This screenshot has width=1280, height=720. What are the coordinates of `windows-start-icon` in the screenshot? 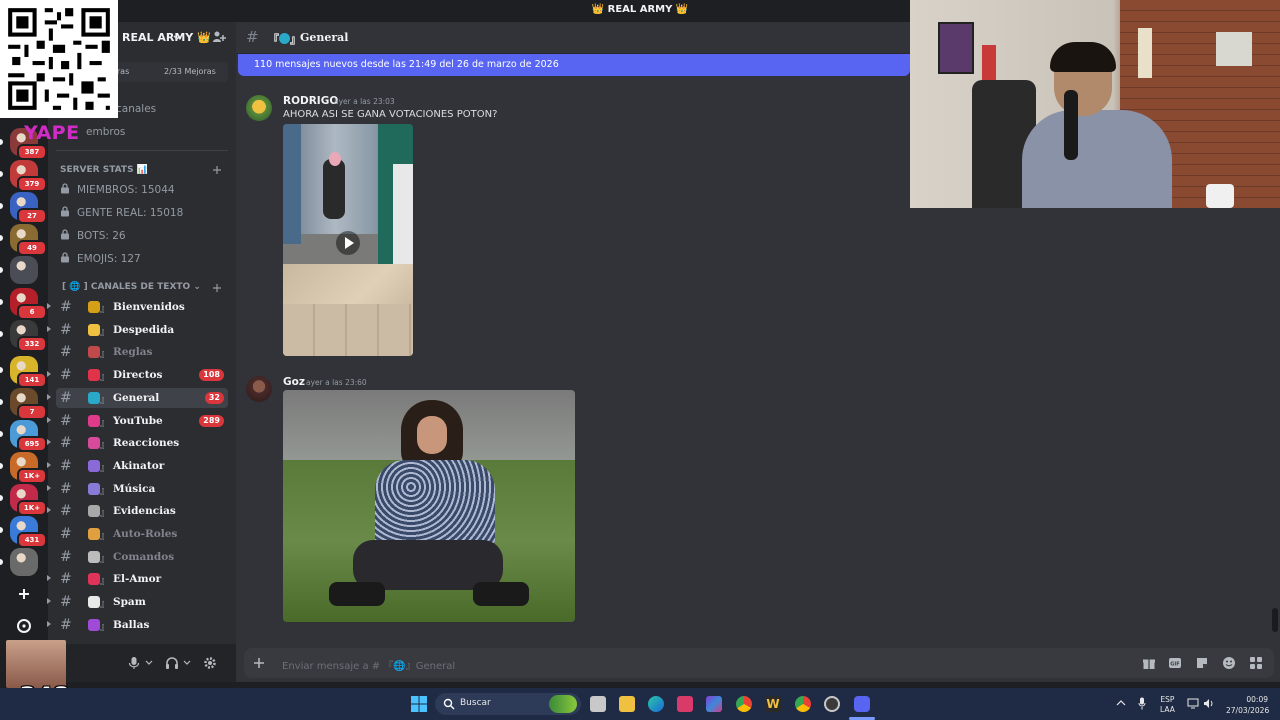 It's located at (419, 704).